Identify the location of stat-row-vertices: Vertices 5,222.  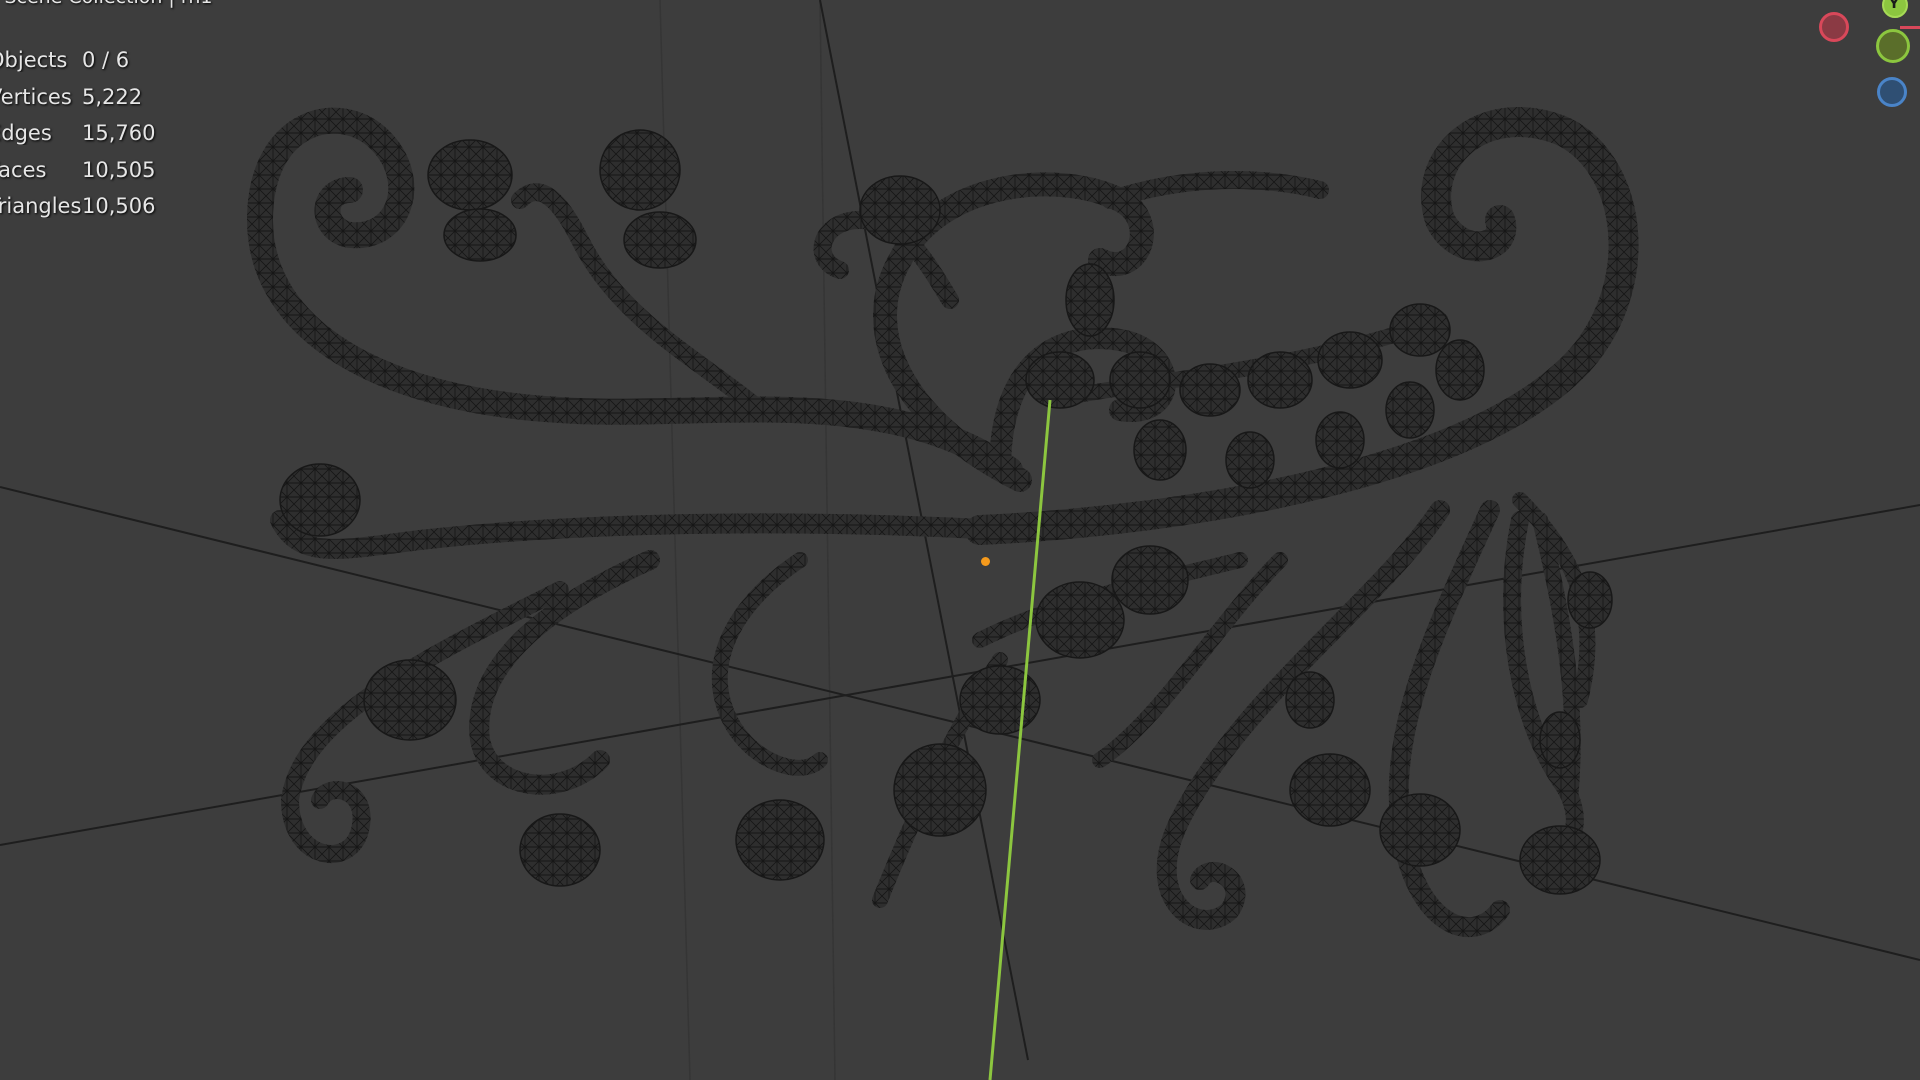
(77, 97).